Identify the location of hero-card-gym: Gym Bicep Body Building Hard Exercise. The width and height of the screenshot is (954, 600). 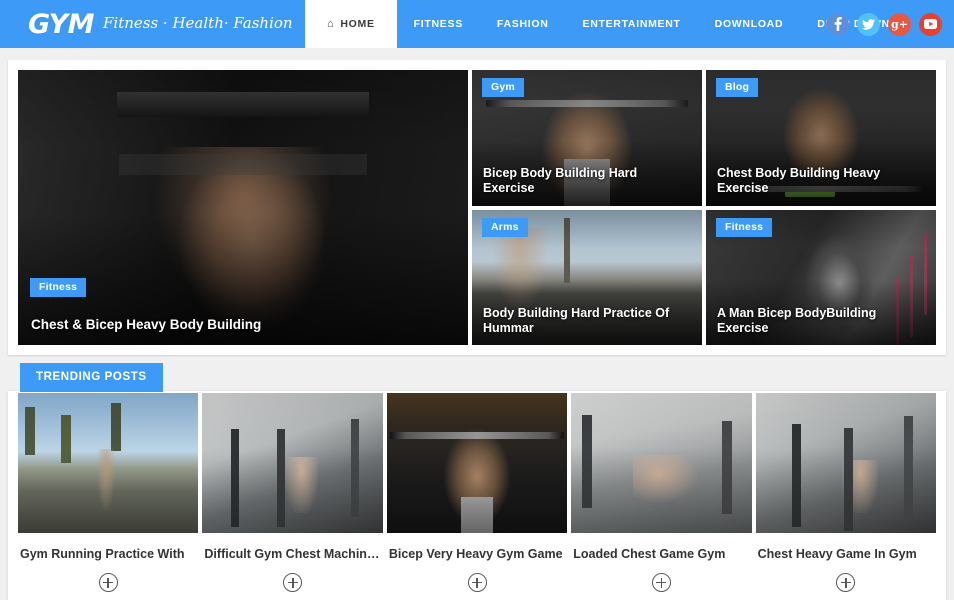
(587, 138).